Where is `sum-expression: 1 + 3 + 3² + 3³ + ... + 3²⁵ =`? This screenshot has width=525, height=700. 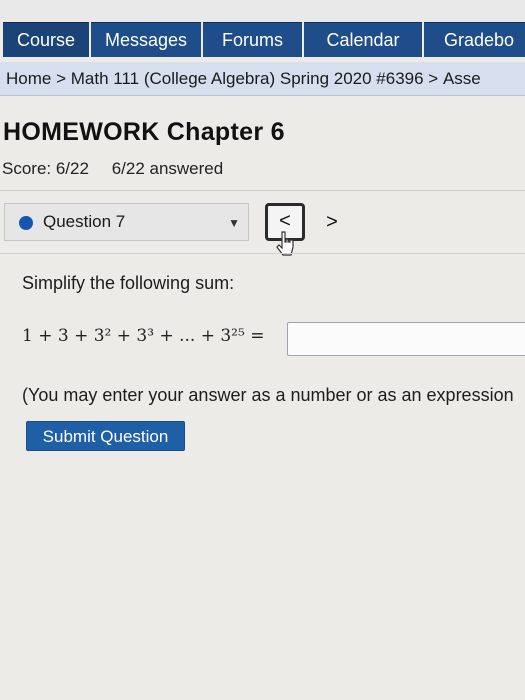 sum-expression: 1 + 3 + 3² + 3³ + ... + 3²⁵ = is located at coordinates (143, 336).